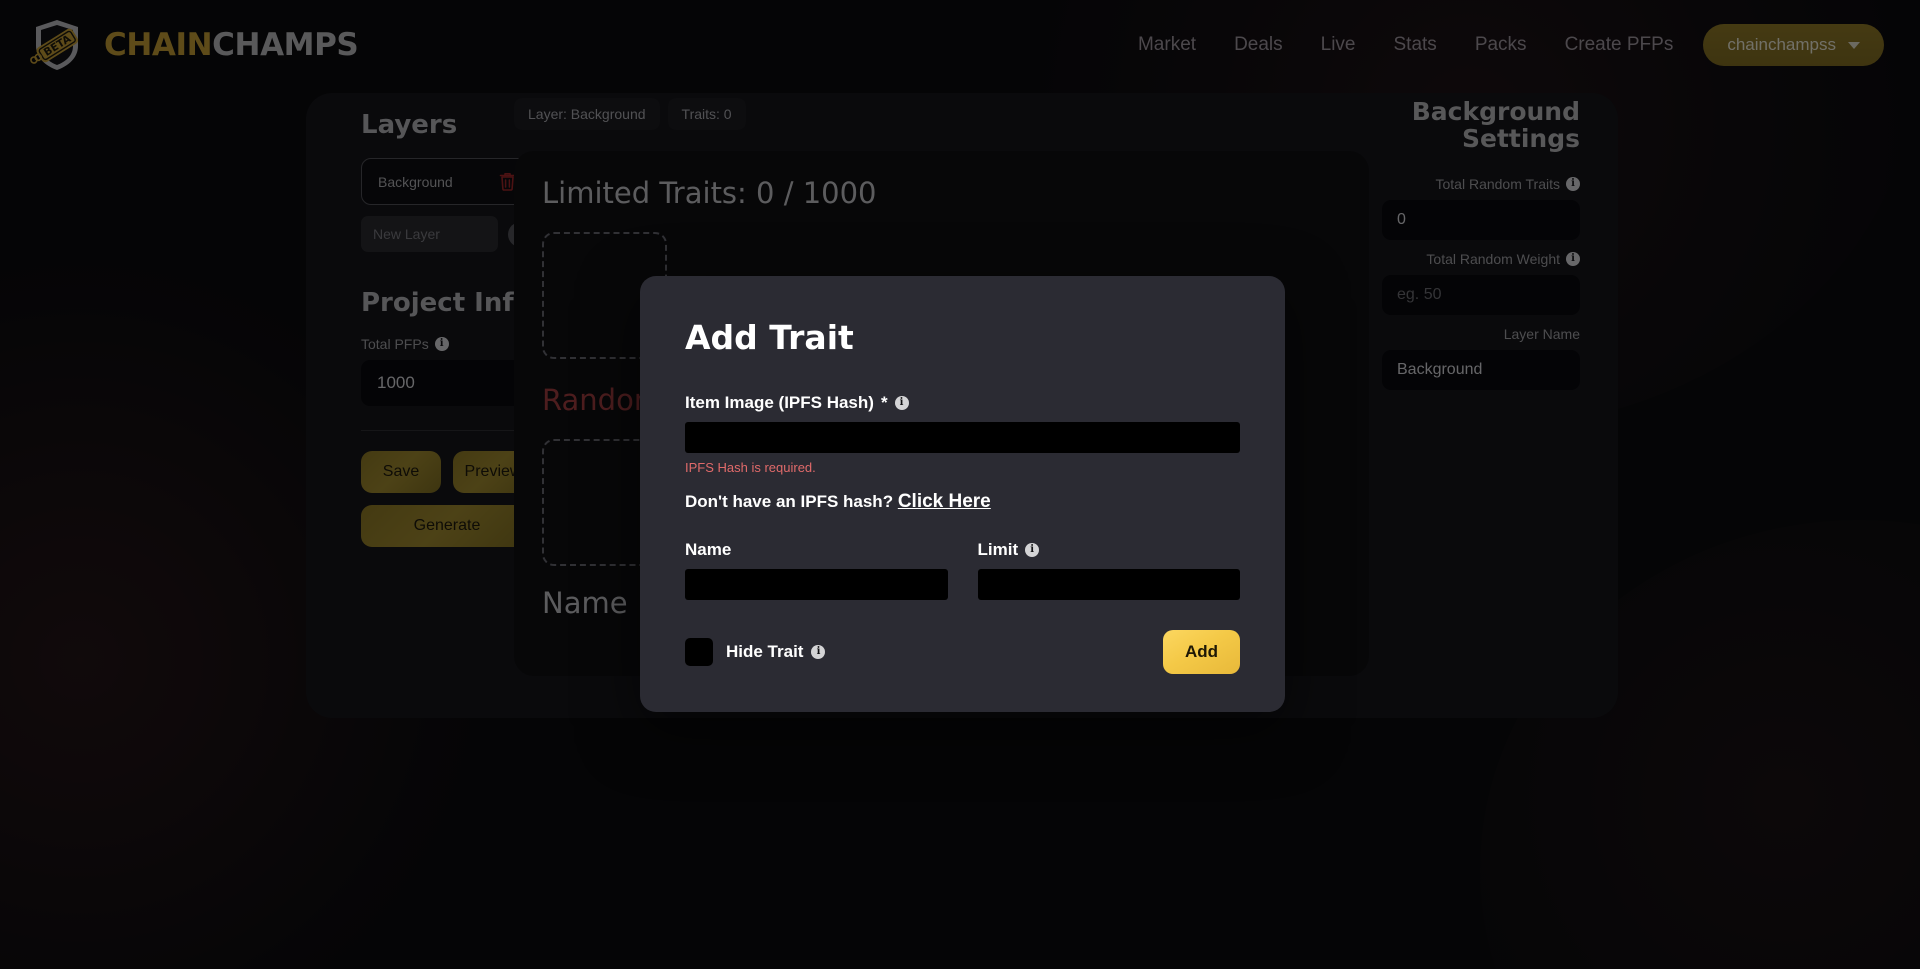 The width and height of the screenshot is (1920, 969). Describe the element at coordinates (750, 467) in the screenshot. I see `ipfs-hash-error-message: IPFS Hash is required.` at that location.